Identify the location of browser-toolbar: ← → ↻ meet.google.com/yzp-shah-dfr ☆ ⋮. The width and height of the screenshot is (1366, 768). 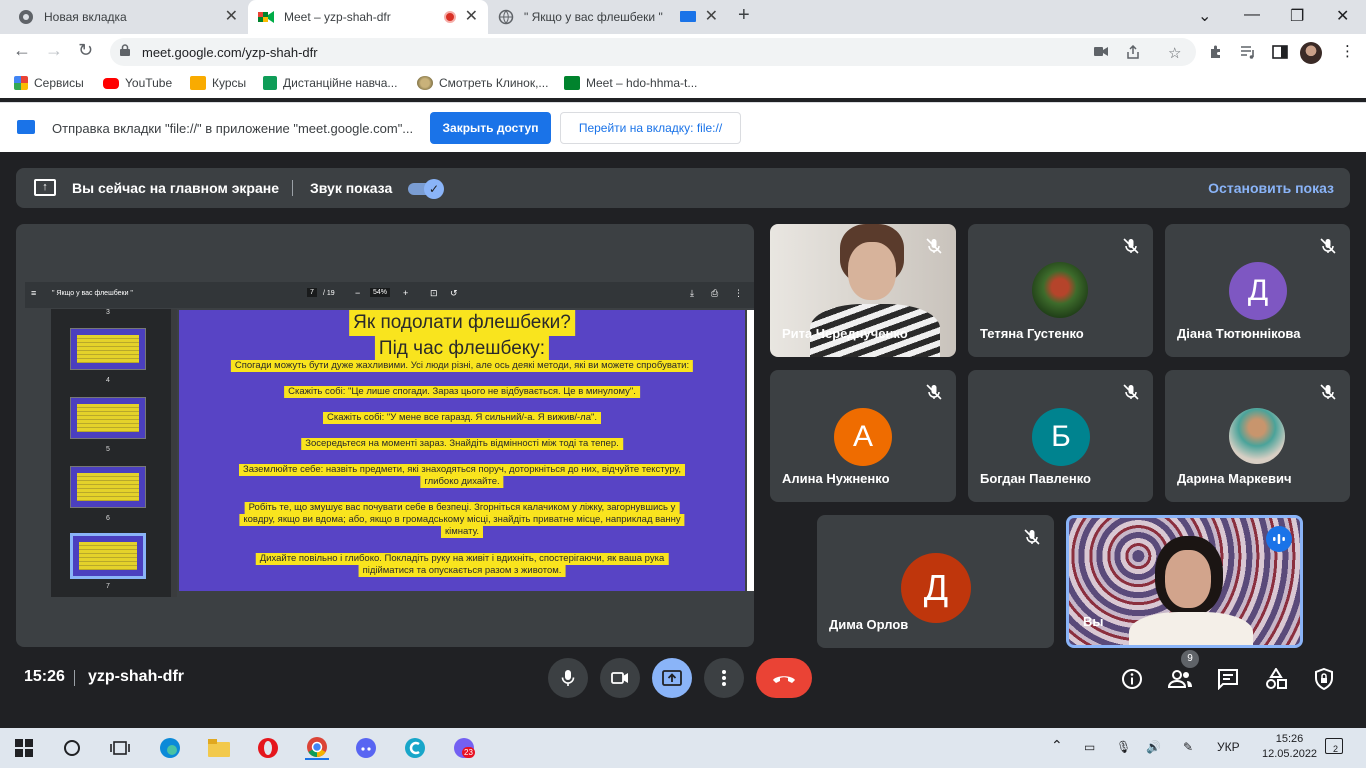
(683, 52).